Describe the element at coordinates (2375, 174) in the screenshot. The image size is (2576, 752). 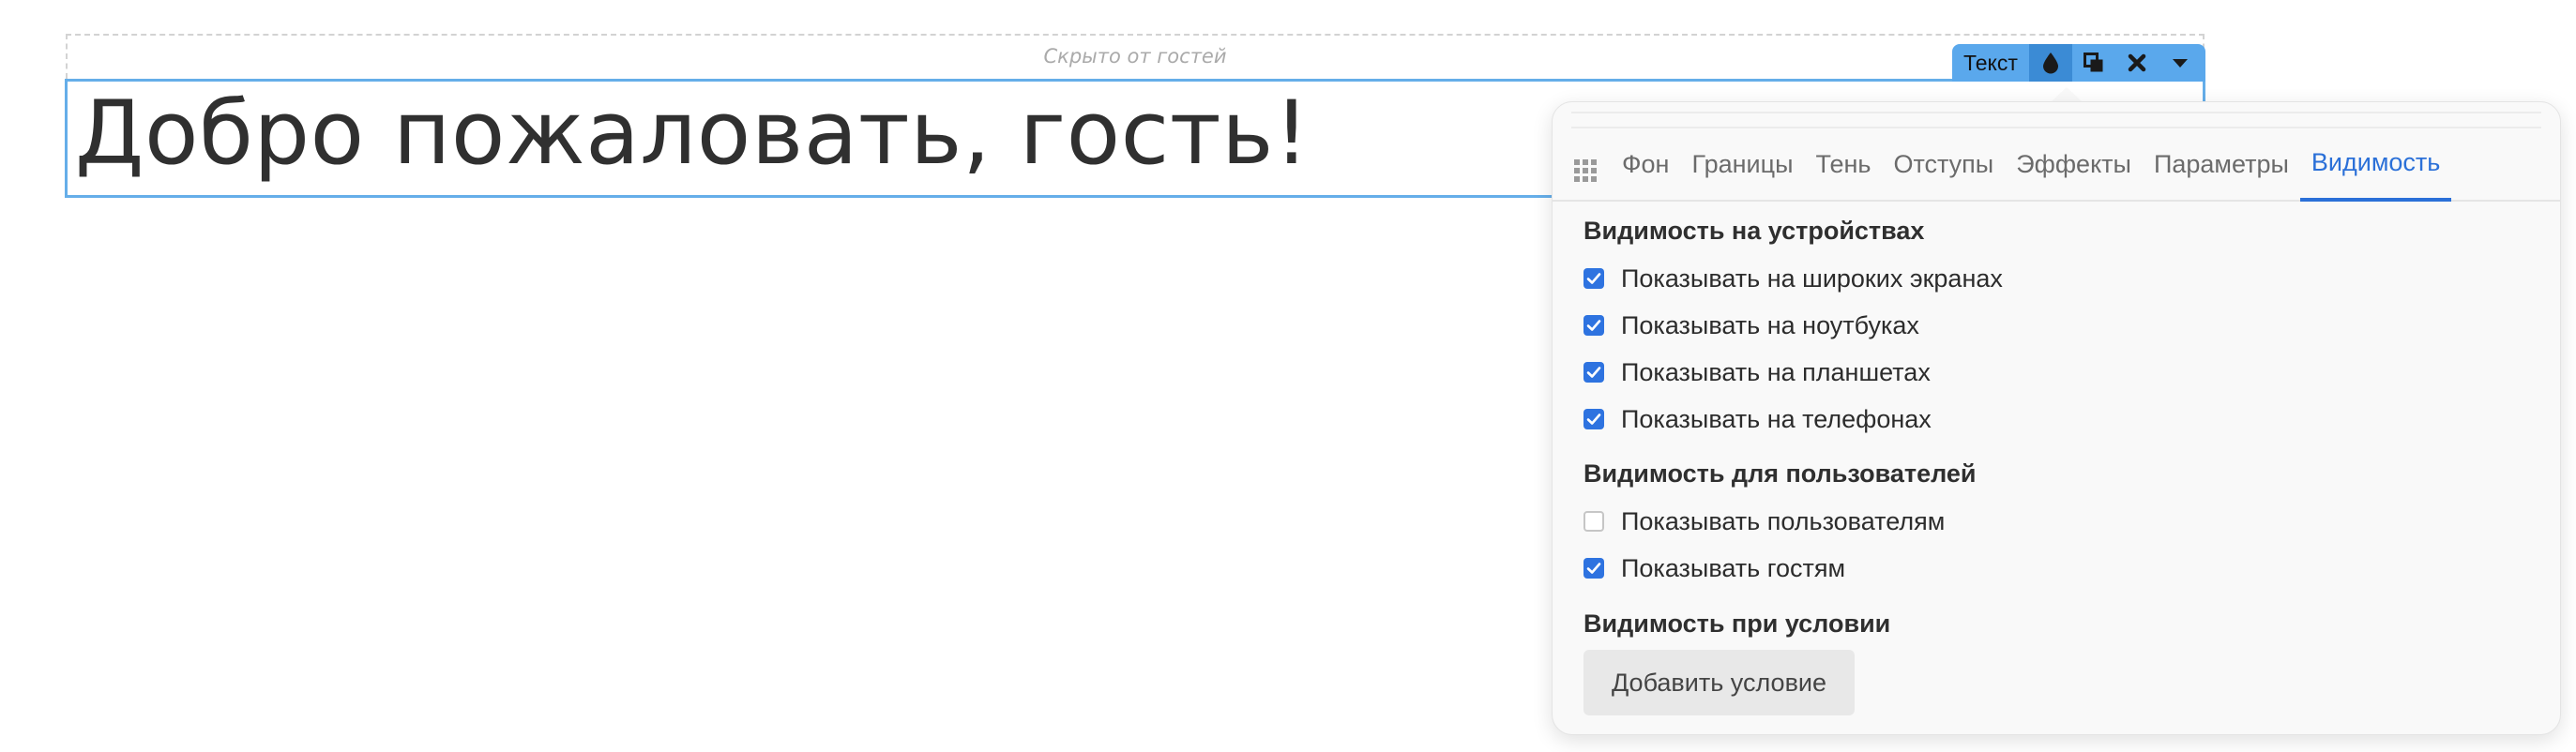
I see `tab-visibility: Видимость` at that location.